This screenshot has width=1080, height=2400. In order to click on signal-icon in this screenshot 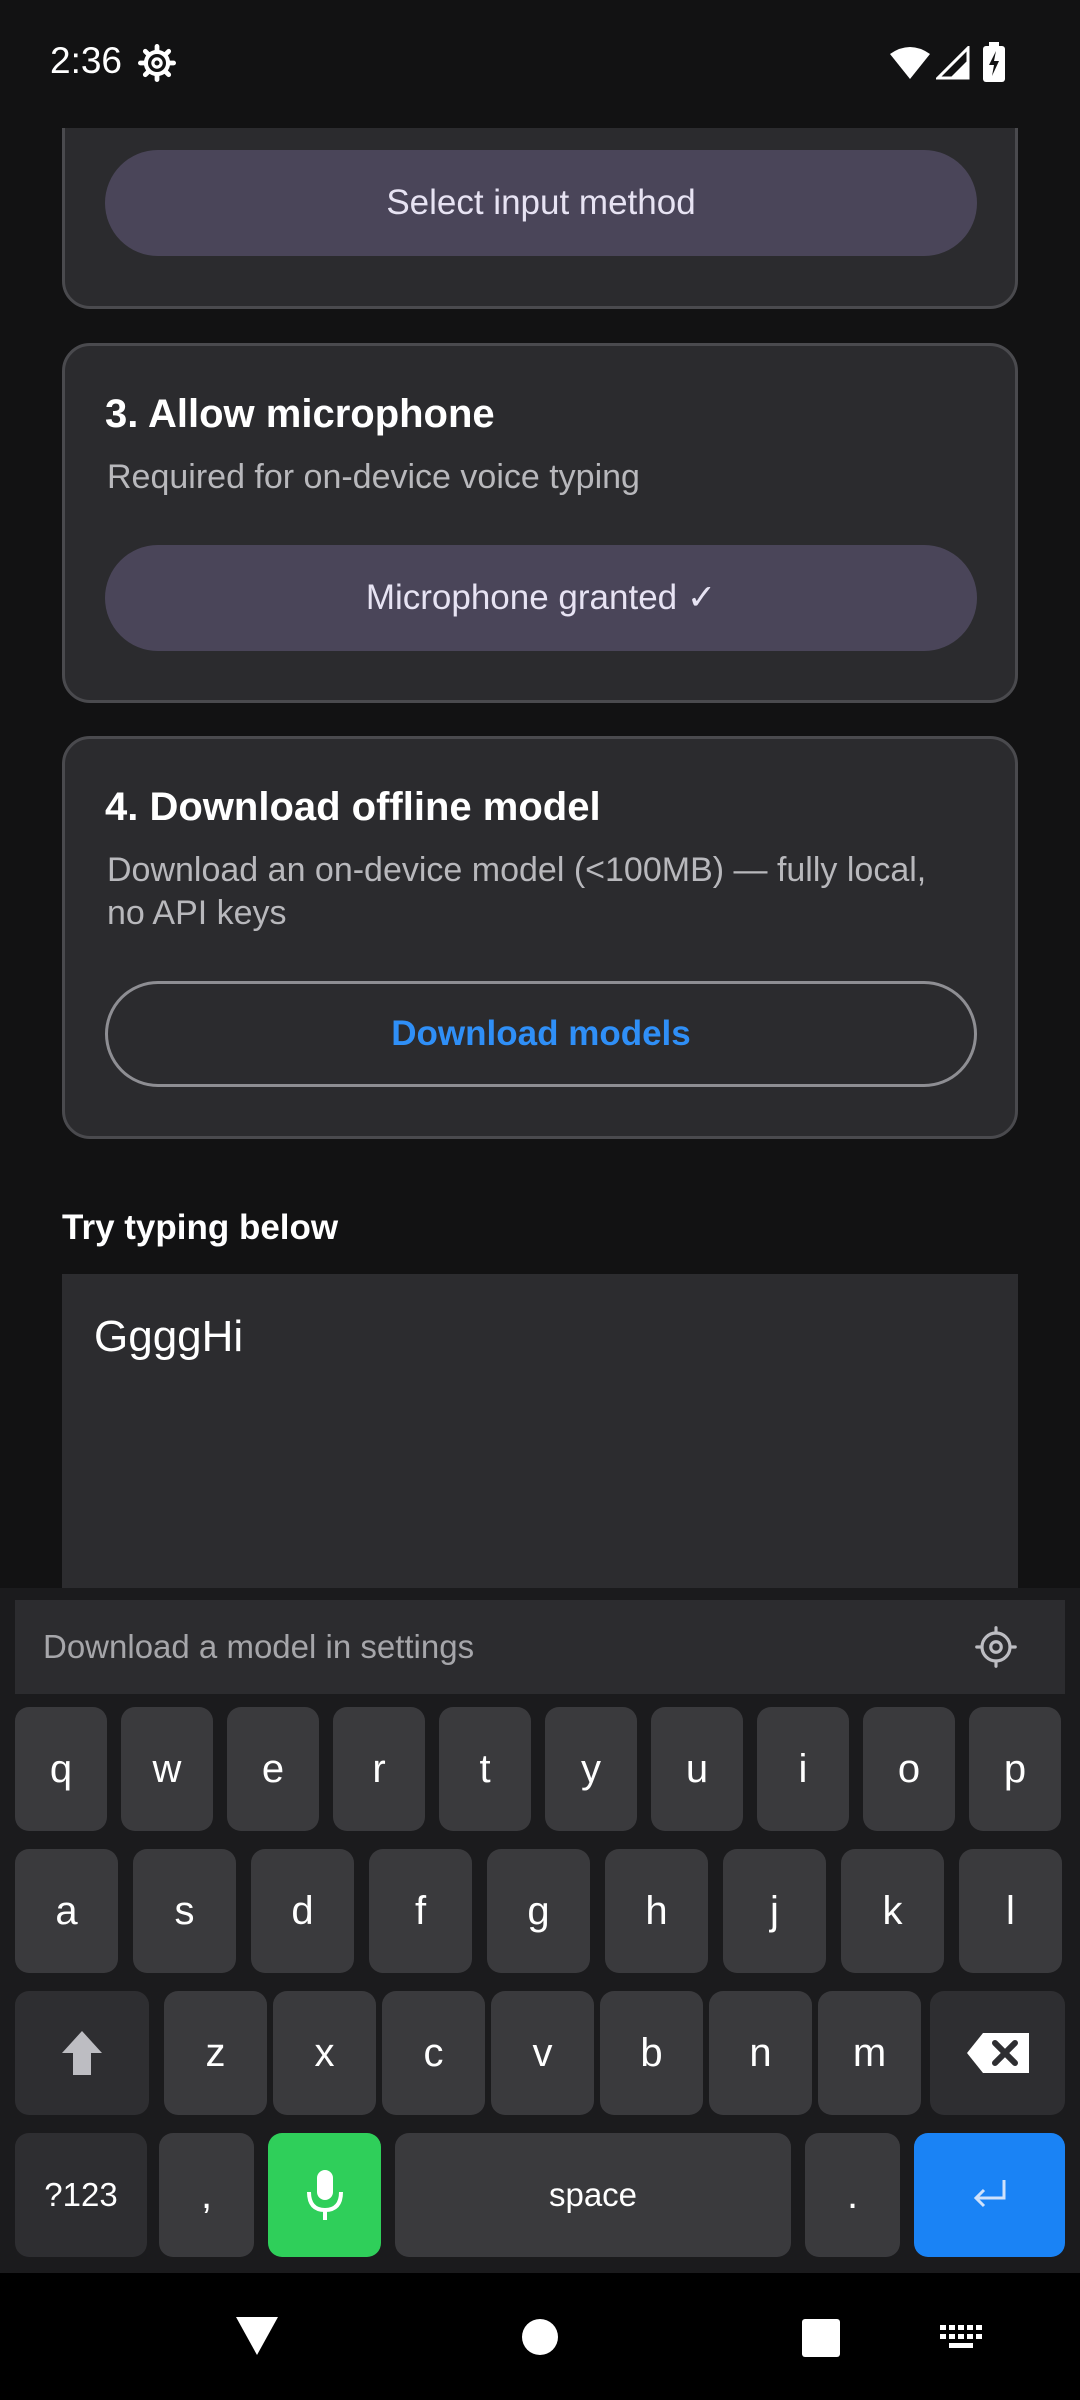, I will do `click(953, 63)`.